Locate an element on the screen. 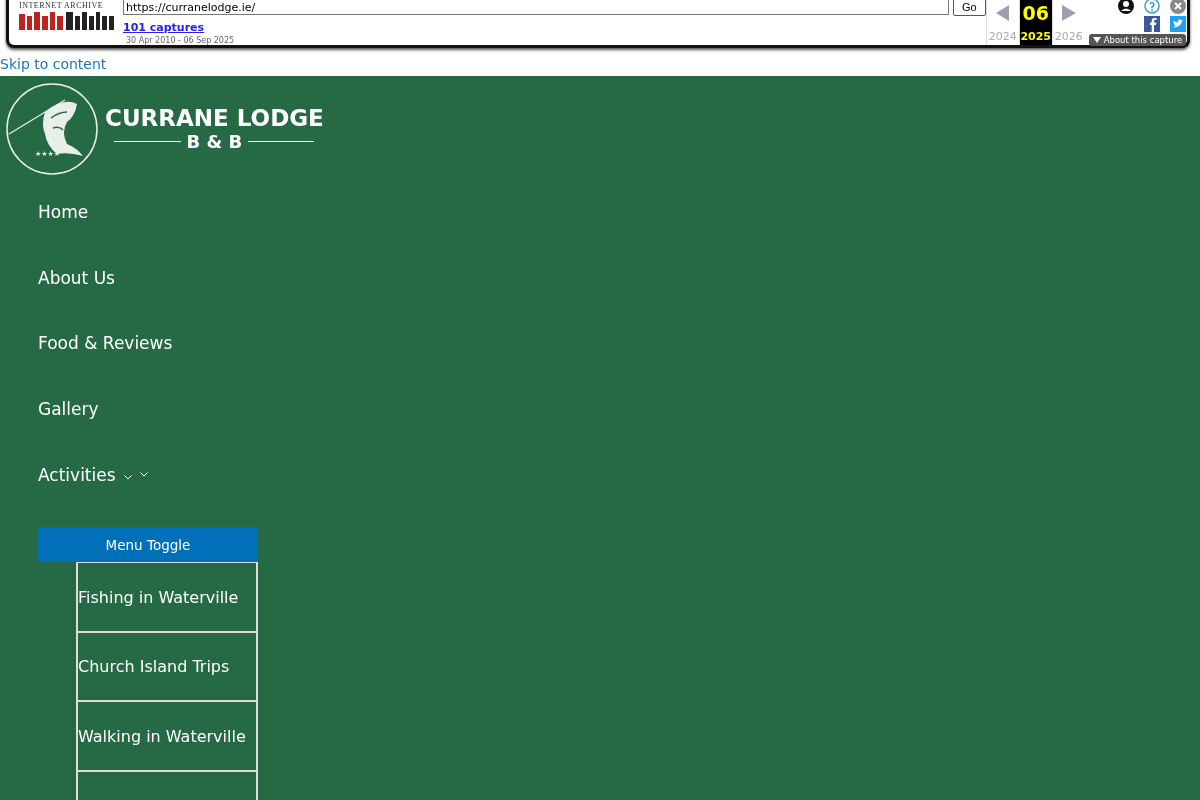 The image size is (1200, 800). submenu-item: Church Island Trips is located at coordinates (167, 666).